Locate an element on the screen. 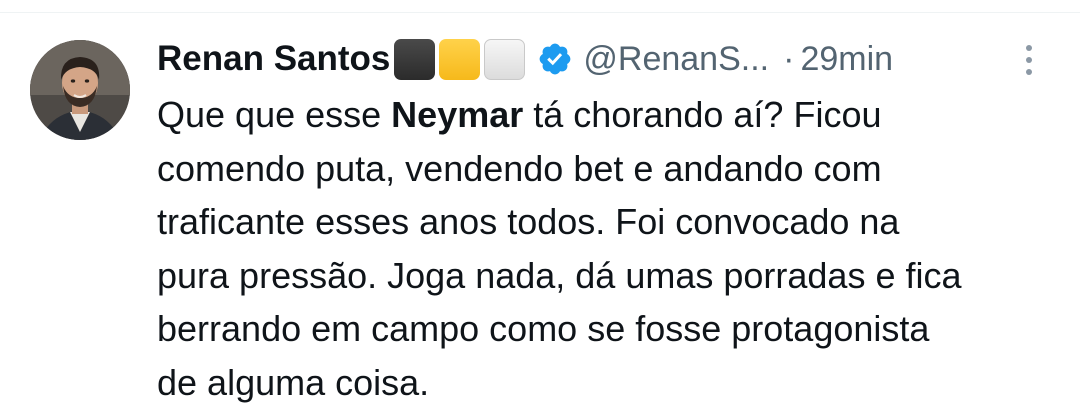 This screenshot has height=410, width=1080. divider is located at coordinates (540, 12).